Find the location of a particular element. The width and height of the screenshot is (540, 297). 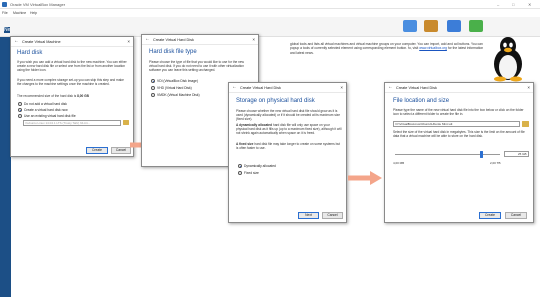

virtualbox-logo-icon is located at coordinates (4, 4).